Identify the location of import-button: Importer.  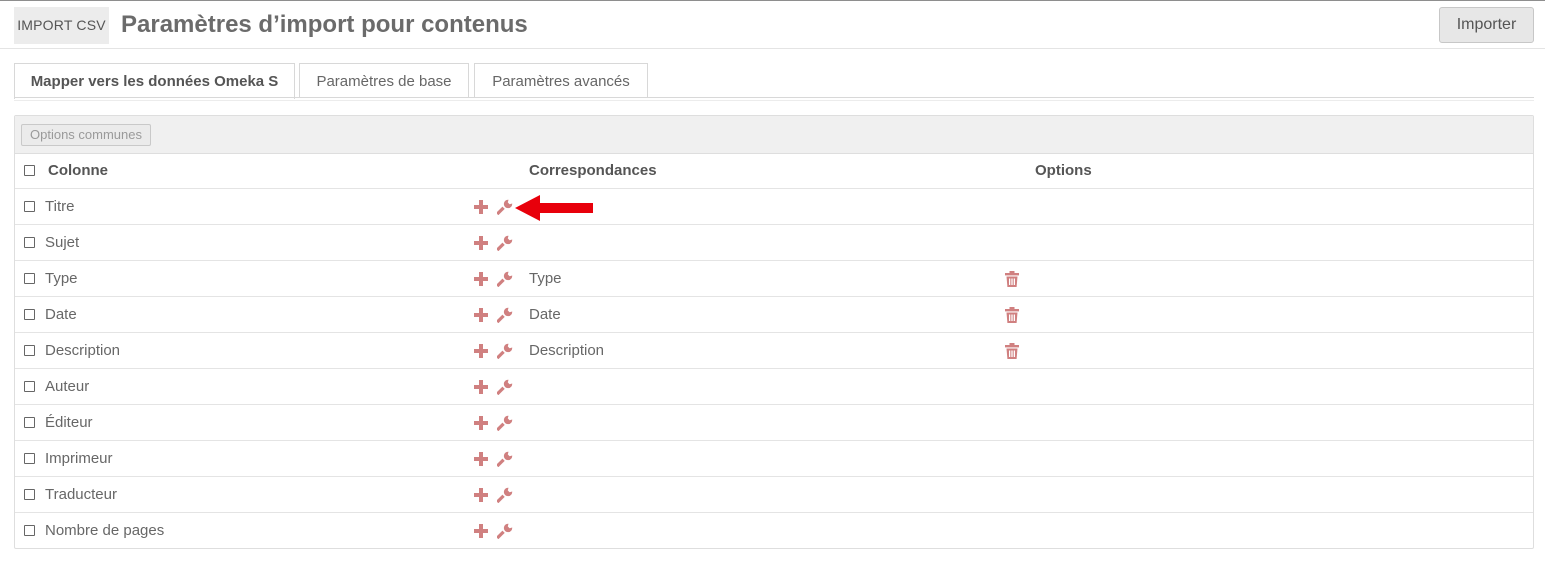
(1486, 25).